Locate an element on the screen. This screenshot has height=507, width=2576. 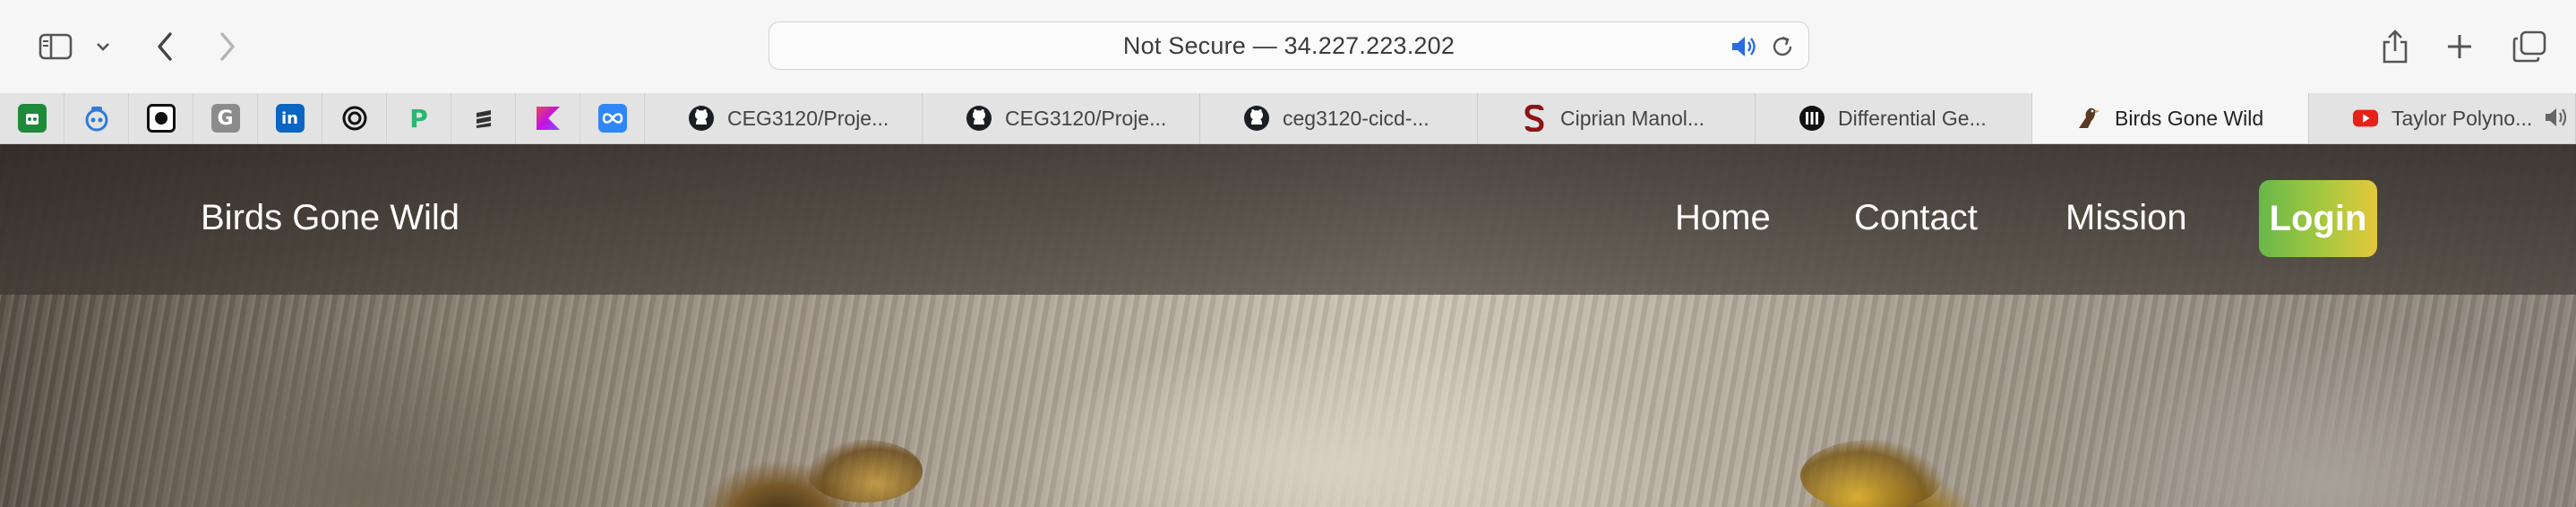
address-bar: Not Secure — 34.227.223.202 is located at coordinates (1289, 45).